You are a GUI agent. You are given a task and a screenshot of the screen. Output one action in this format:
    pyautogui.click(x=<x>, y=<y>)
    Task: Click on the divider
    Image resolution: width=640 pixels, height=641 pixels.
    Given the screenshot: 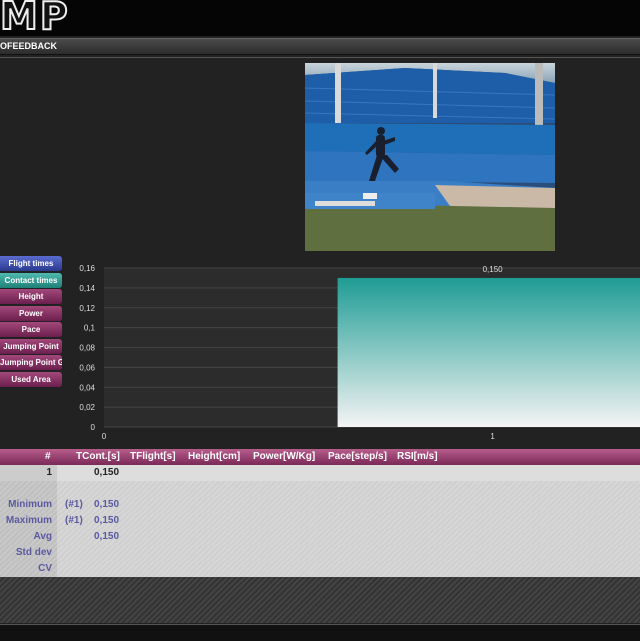 What is the action you would take?
    pyautogui.click(x=320, y=57)
    